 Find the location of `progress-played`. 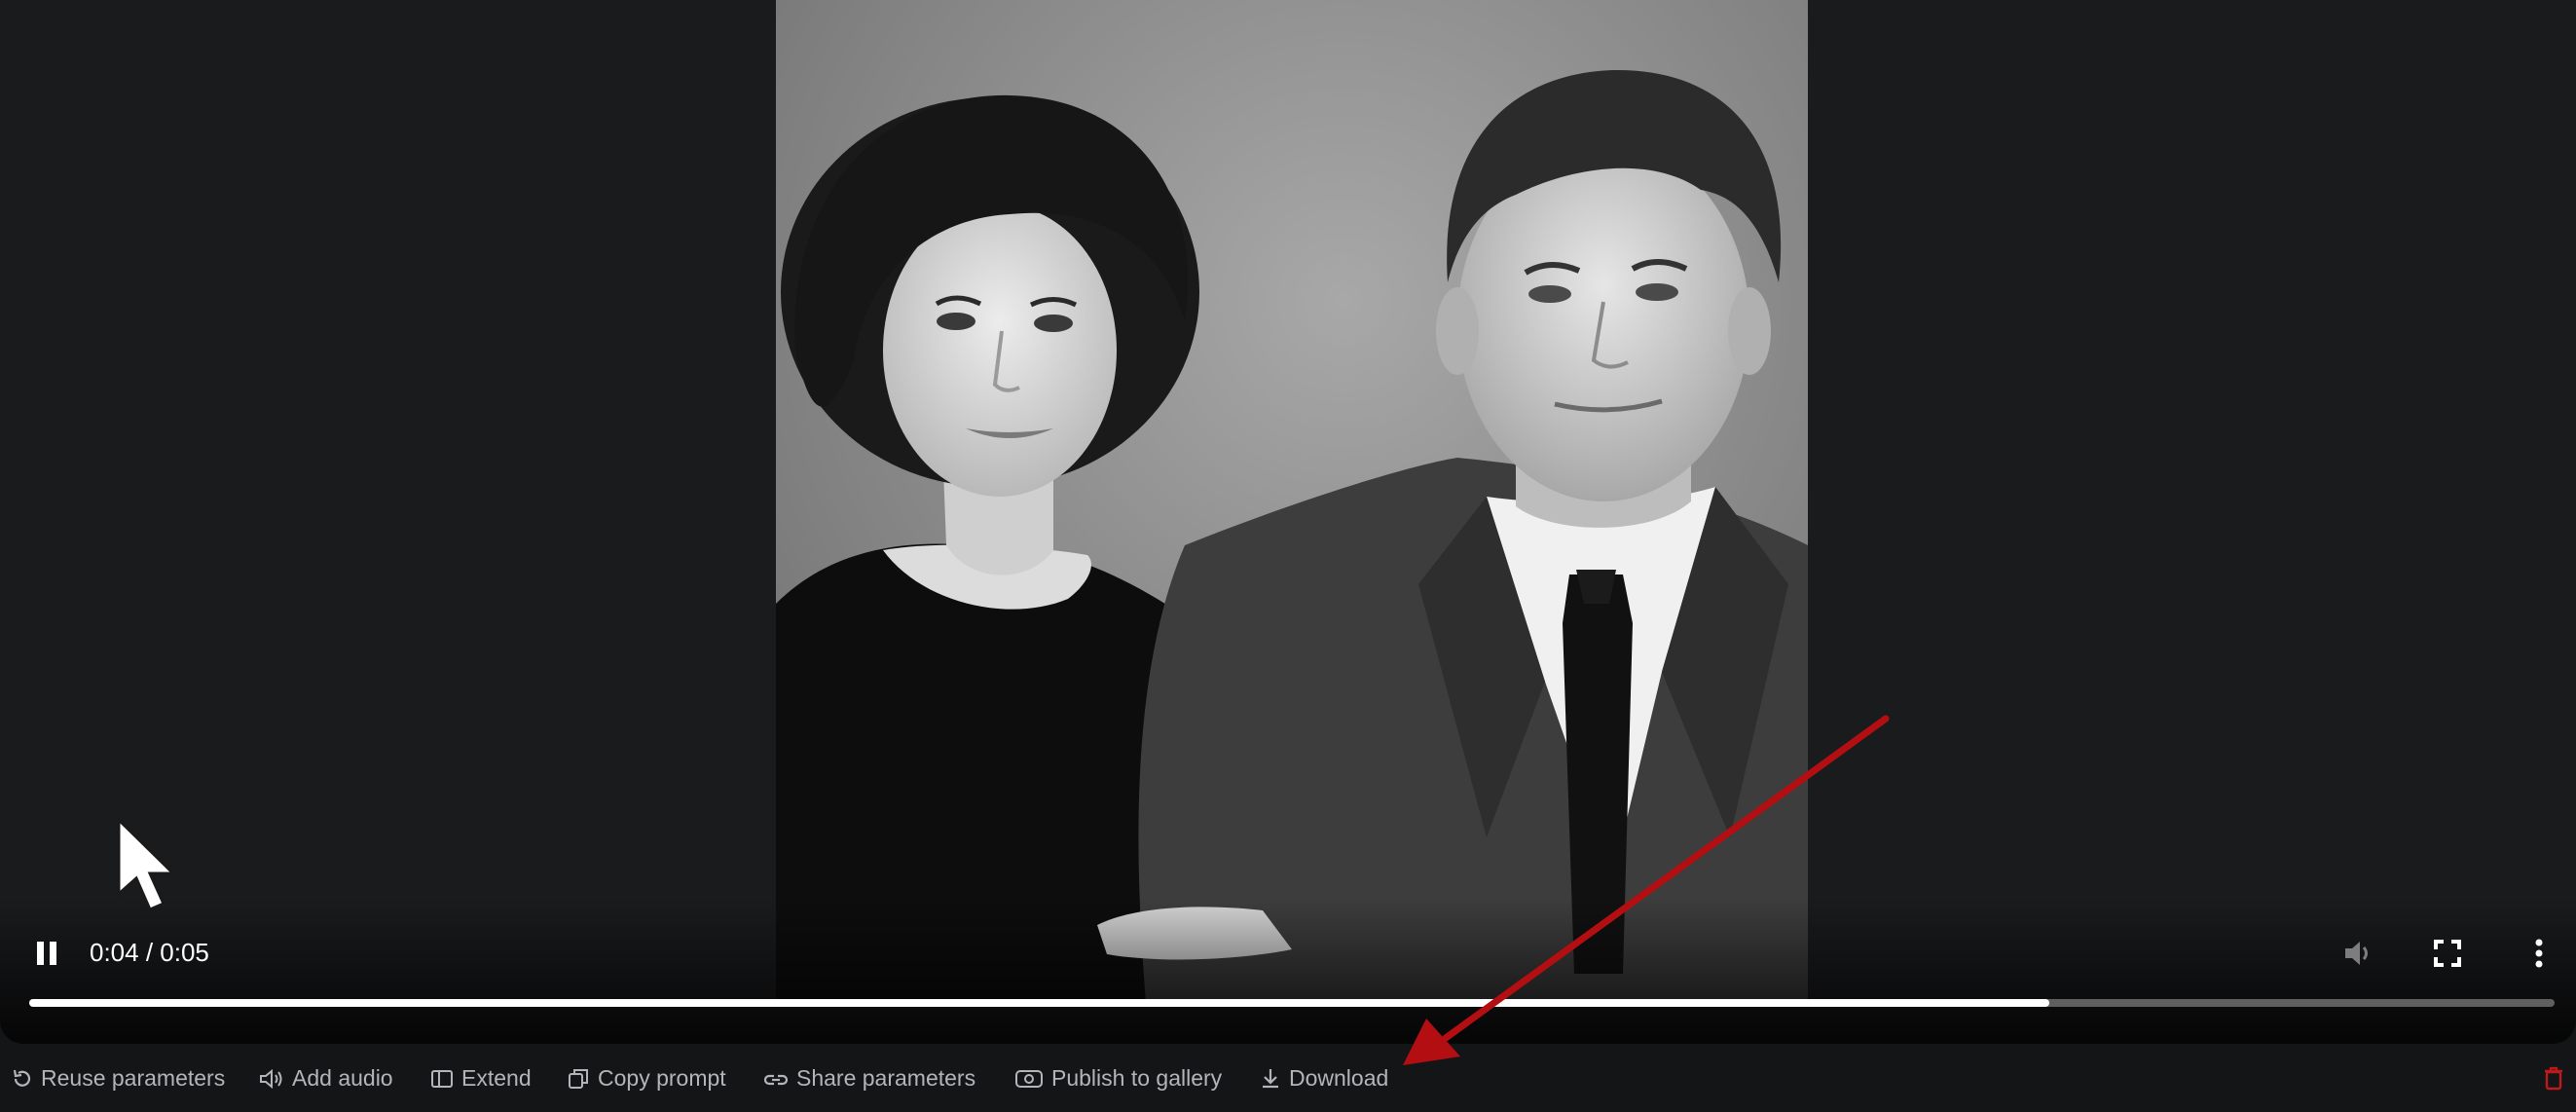

progress-played is located at coordinates (1039, 1003).